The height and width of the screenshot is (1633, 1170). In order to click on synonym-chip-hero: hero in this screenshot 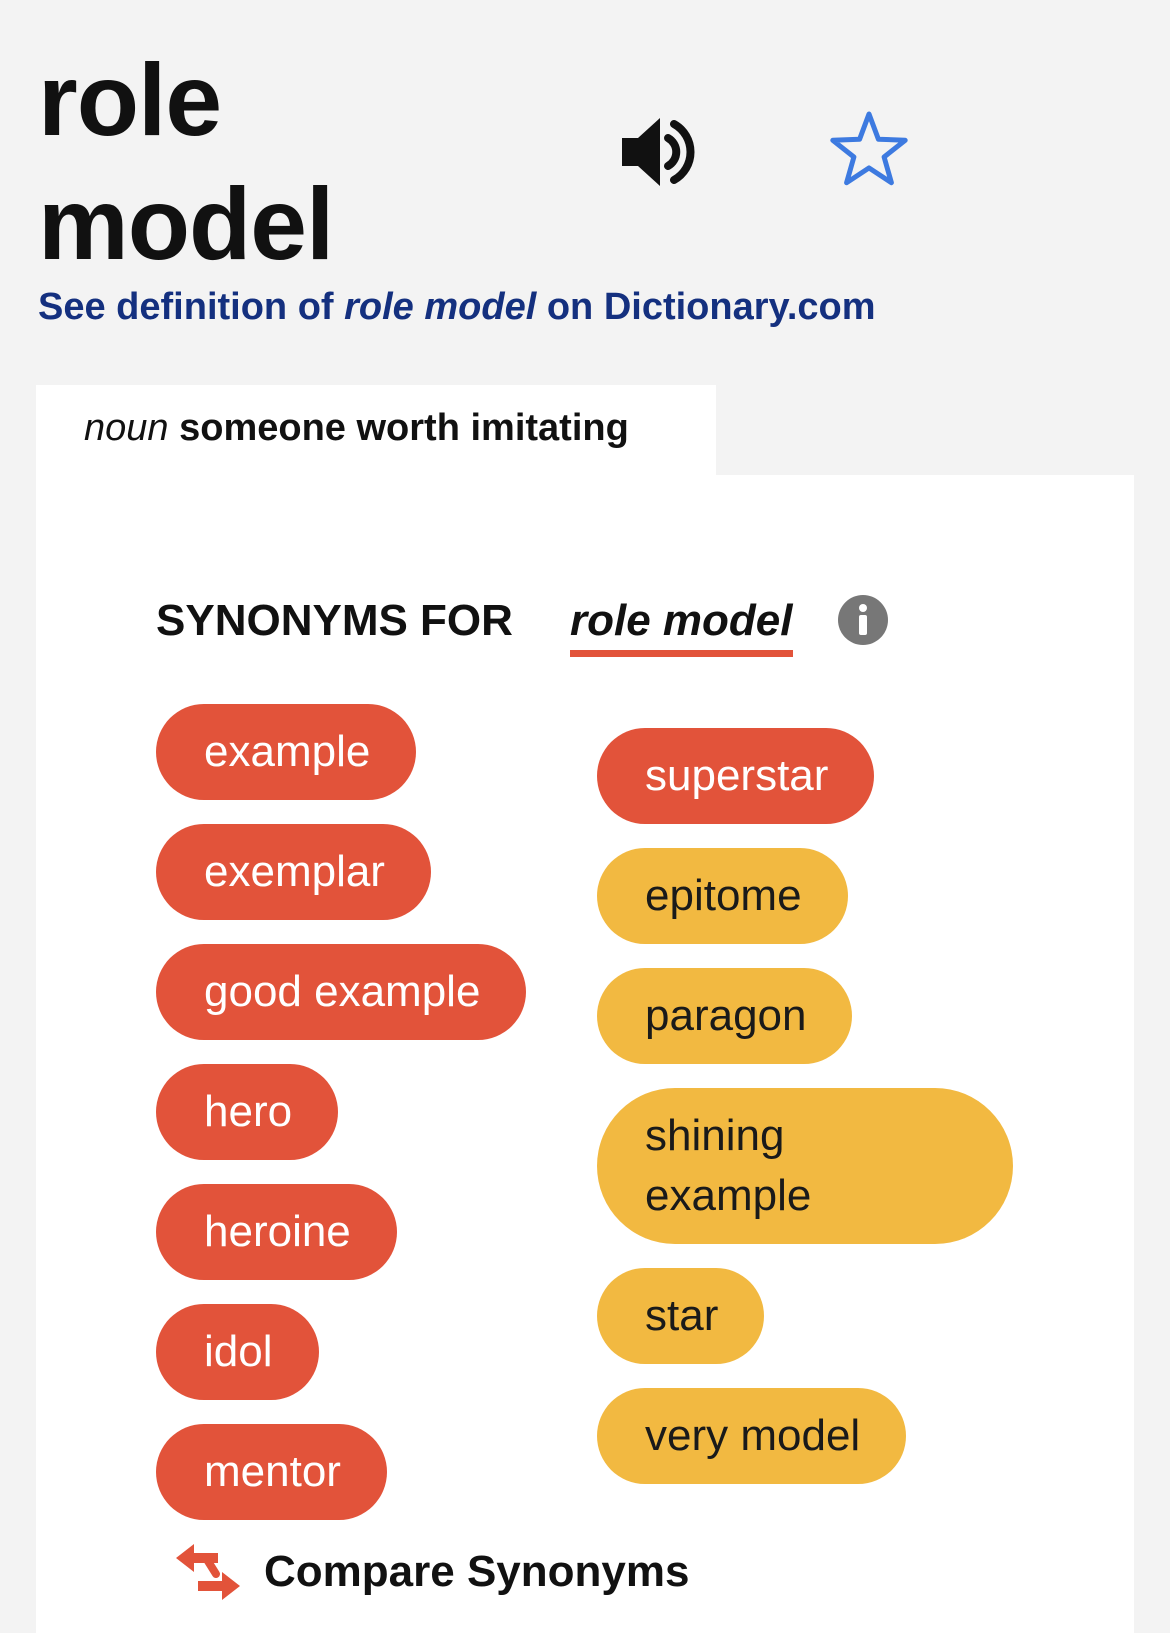, I will do `click(247, 1112)`.